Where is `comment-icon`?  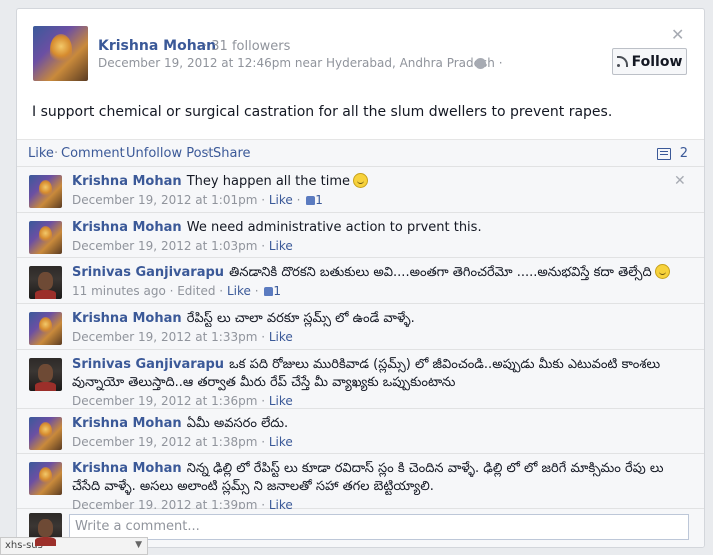
comment-icon is located at coordinates (664, 154).